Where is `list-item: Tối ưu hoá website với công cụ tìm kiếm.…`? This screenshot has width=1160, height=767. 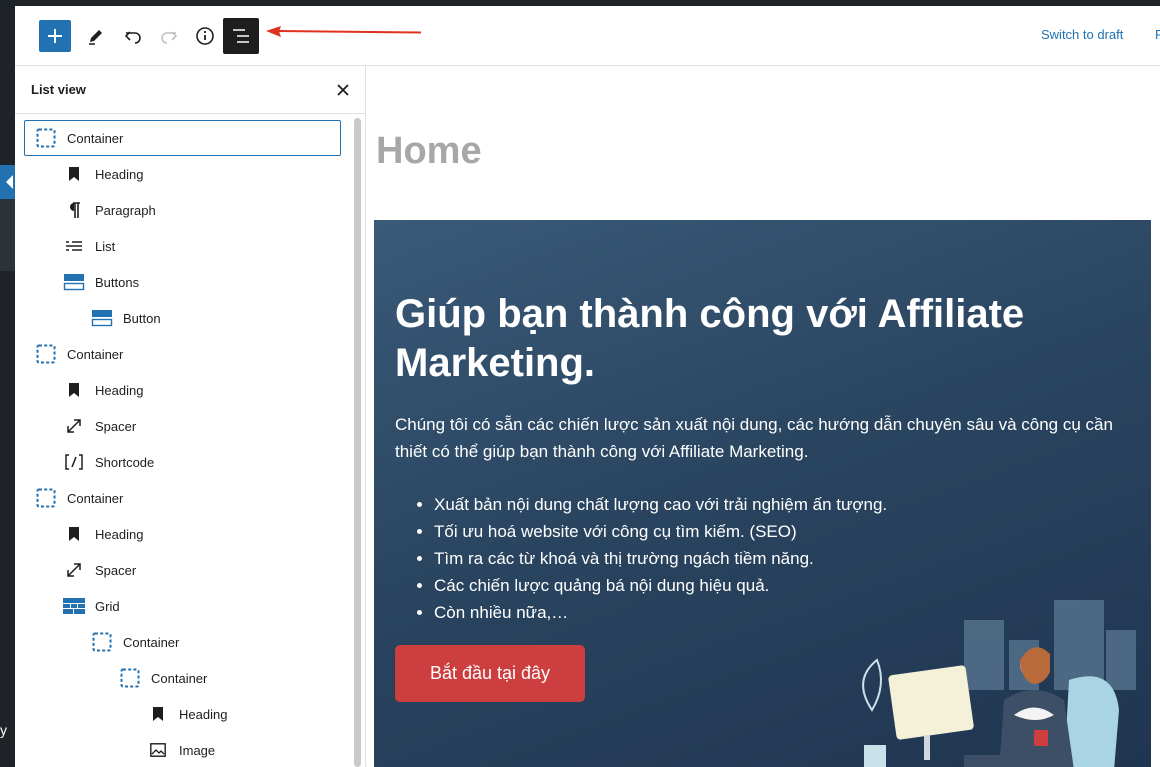 list-item: Tối ưu hoá website với công cụ tìm kiếm.… is located at coordinates (734, 531).